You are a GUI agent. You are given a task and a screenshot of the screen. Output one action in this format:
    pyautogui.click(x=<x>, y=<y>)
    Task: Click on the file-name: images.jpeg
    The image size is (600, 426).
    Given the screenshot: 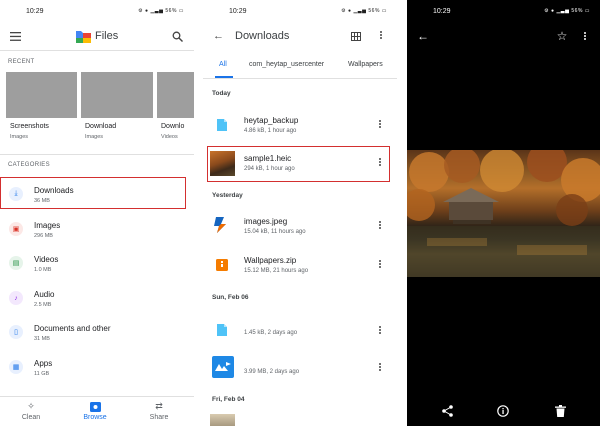 What is the action you would take?
    pyautogui.click(x=266, y=221)
    